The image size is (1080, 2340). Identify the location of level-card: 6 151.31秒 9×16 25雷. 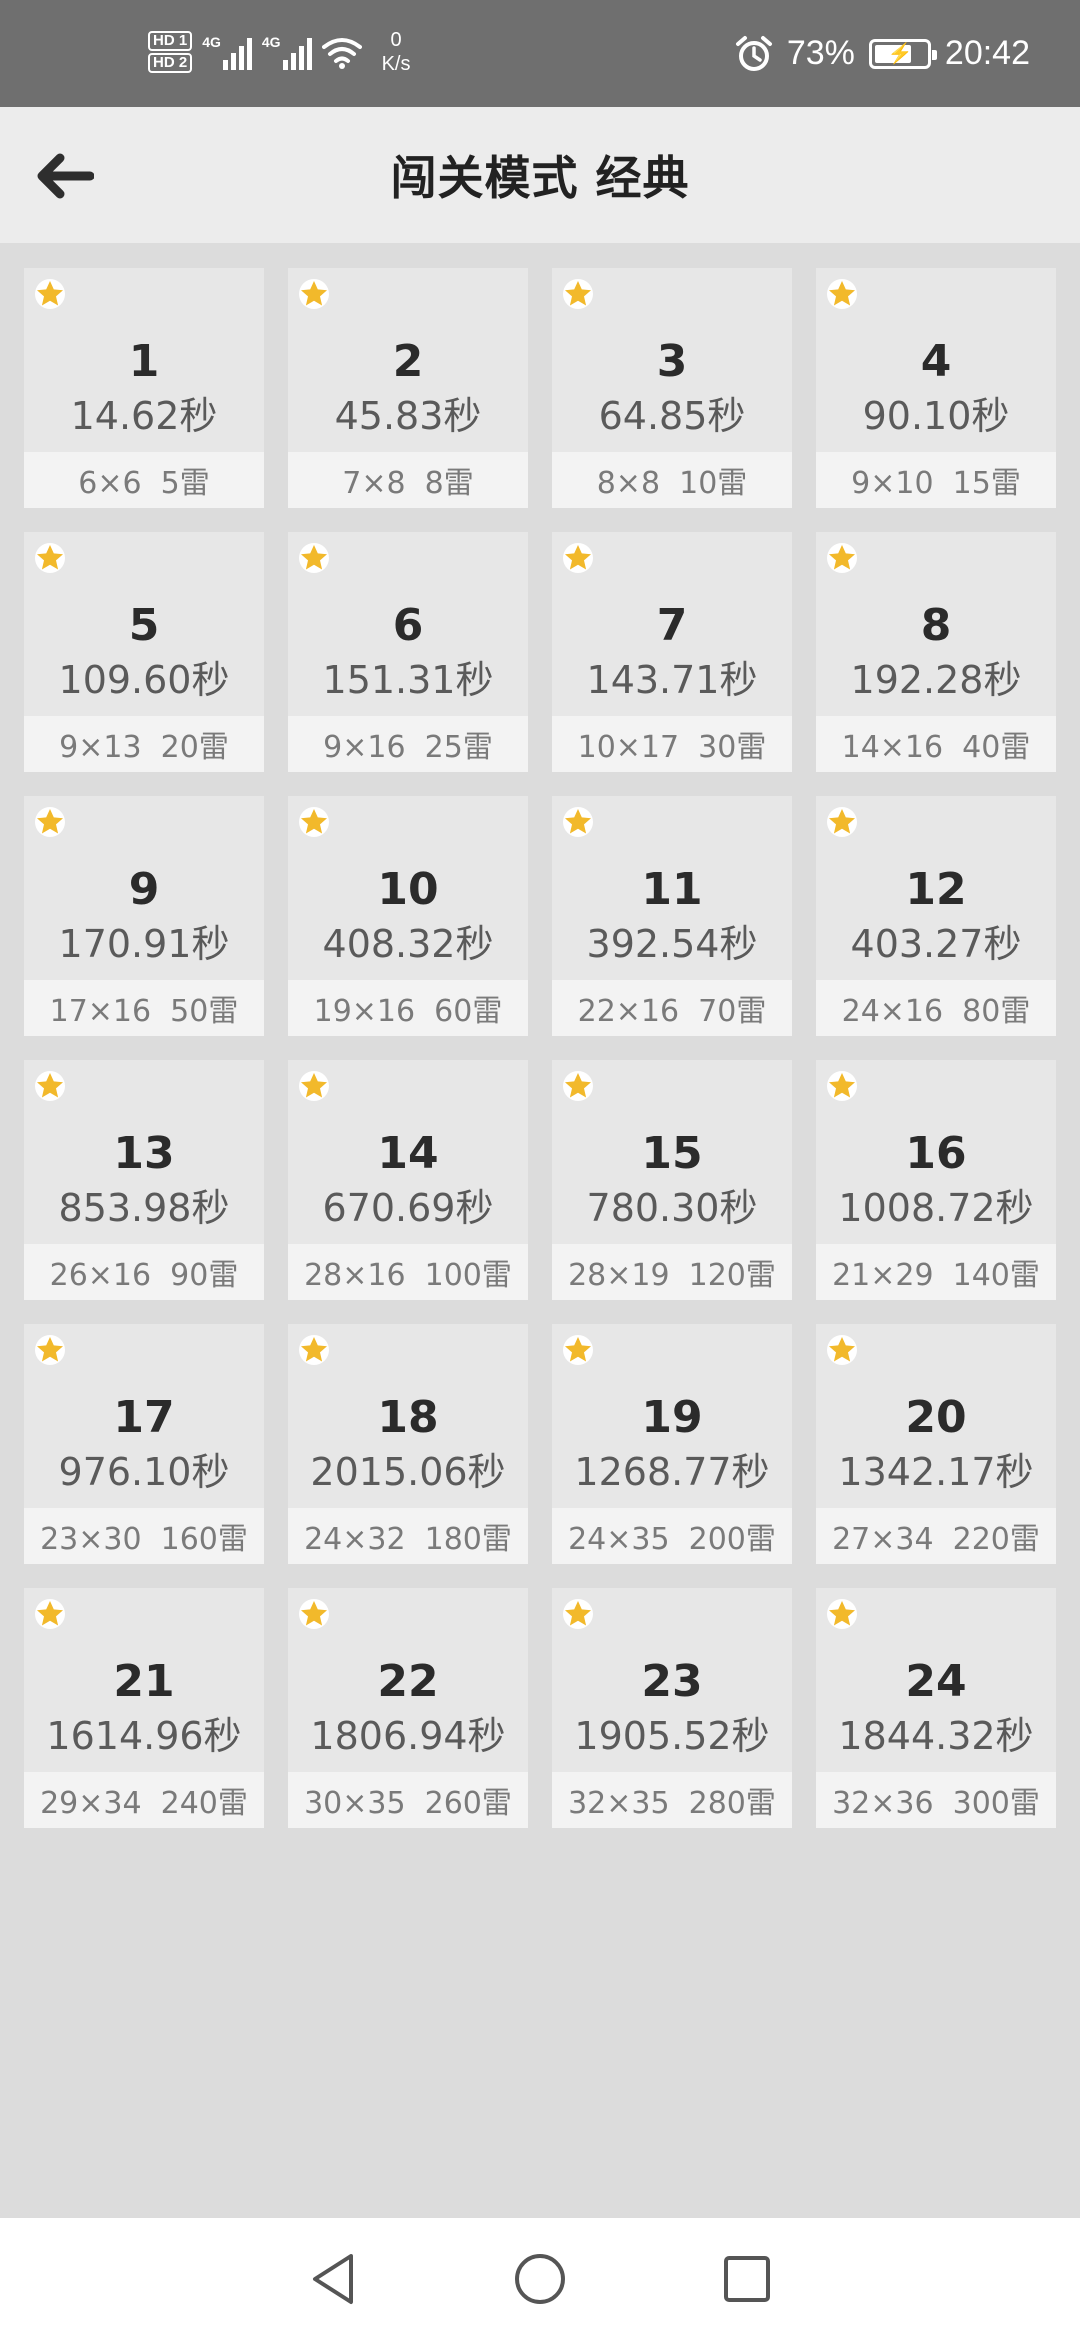
(408, 652).